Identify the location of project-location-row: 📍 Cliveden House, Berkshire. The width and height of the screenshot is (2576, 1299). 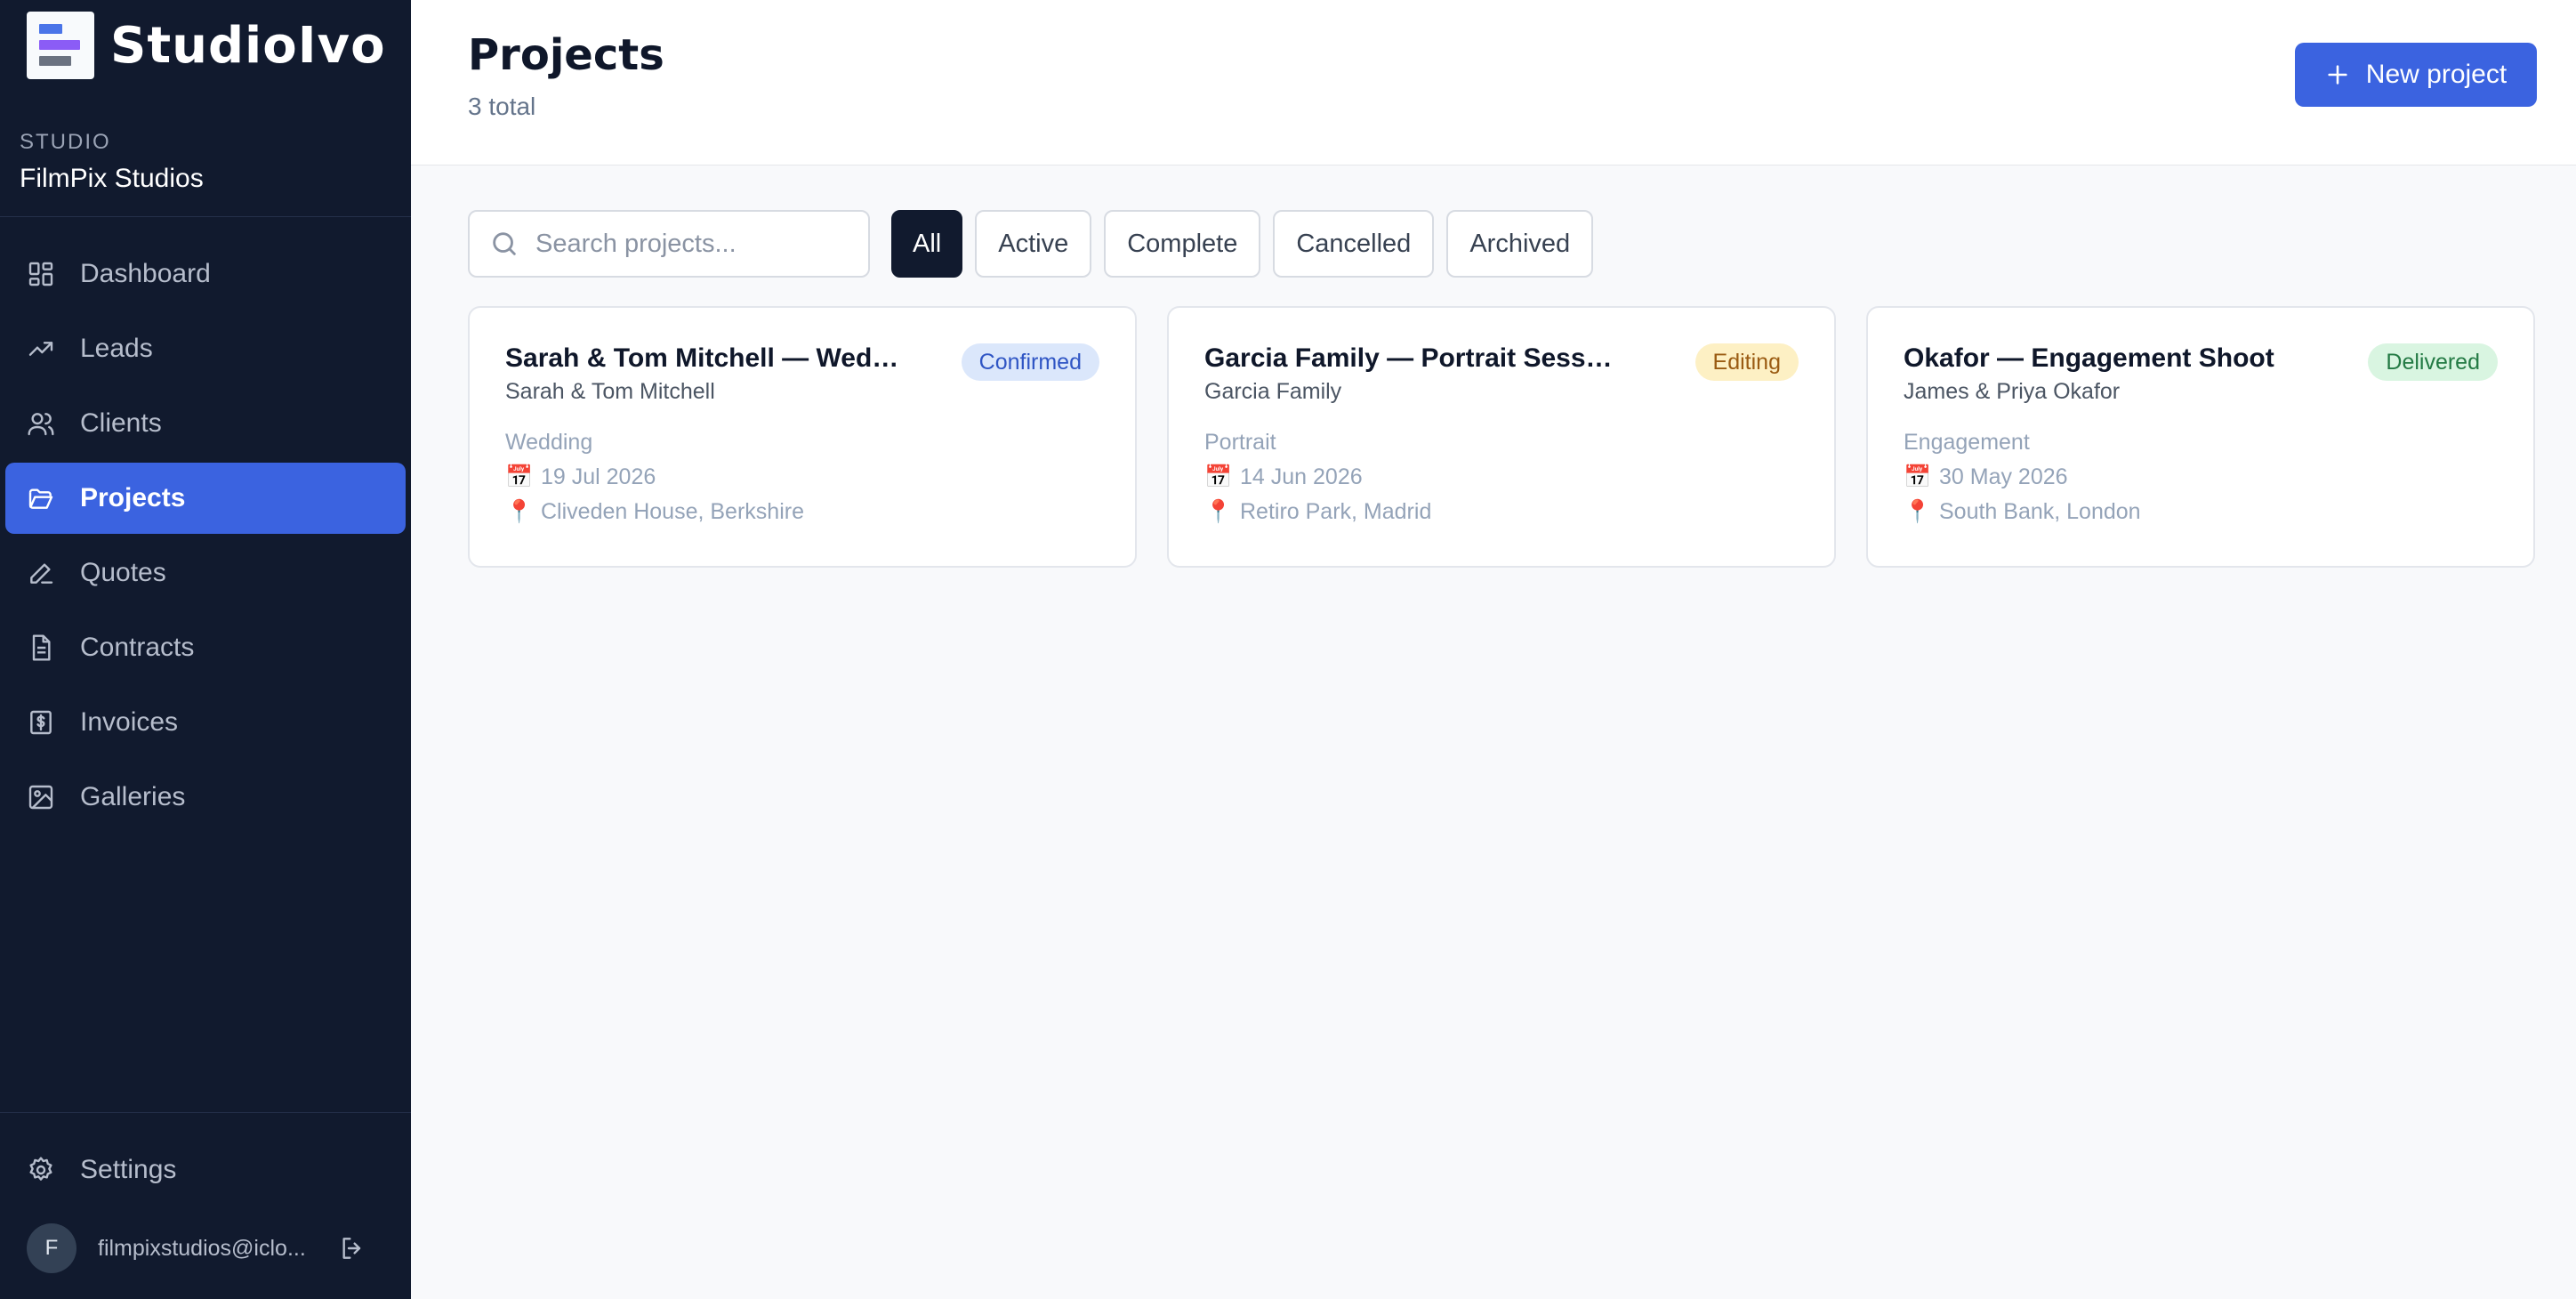
(802, 512).